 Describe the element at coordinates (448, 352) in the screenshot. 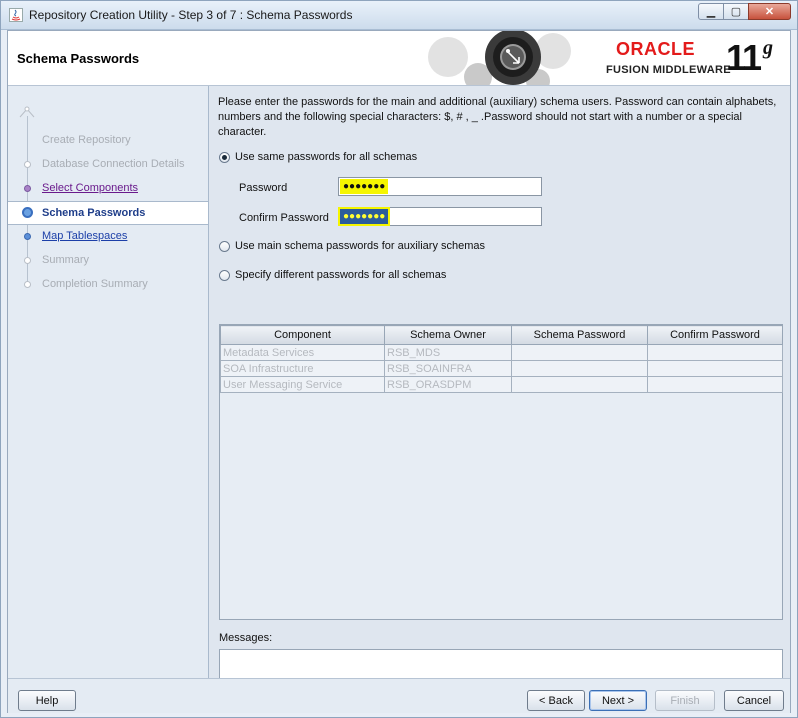

I see `schema-owner-cell: RSB_MDS` at that location.